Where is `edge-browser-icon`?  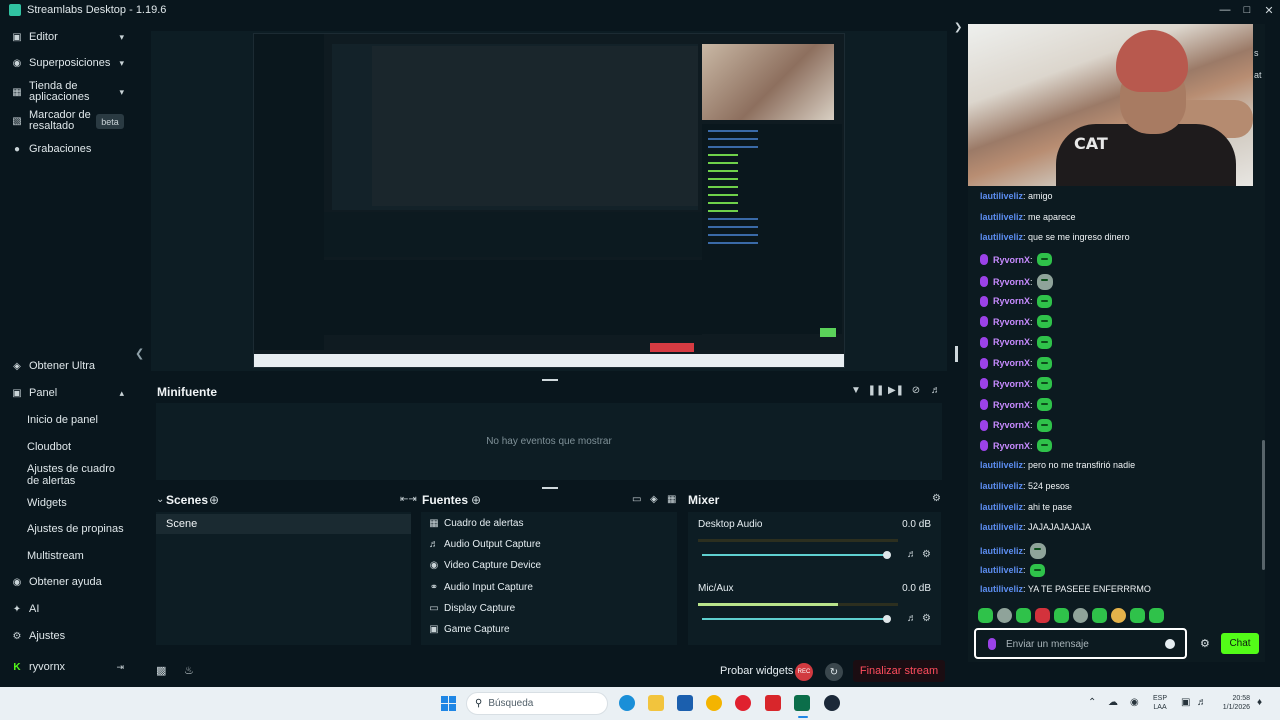 edge-browser-icon is located at coordinates (627, 703).